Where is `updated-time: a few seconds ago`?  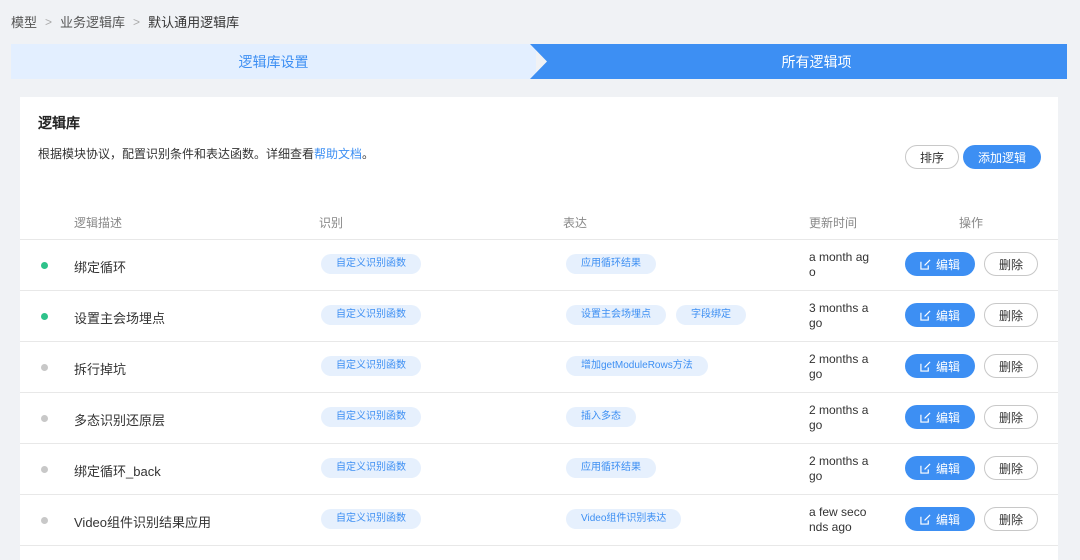
updated-time: a few seconds ago is located at coordinates (838, 519).